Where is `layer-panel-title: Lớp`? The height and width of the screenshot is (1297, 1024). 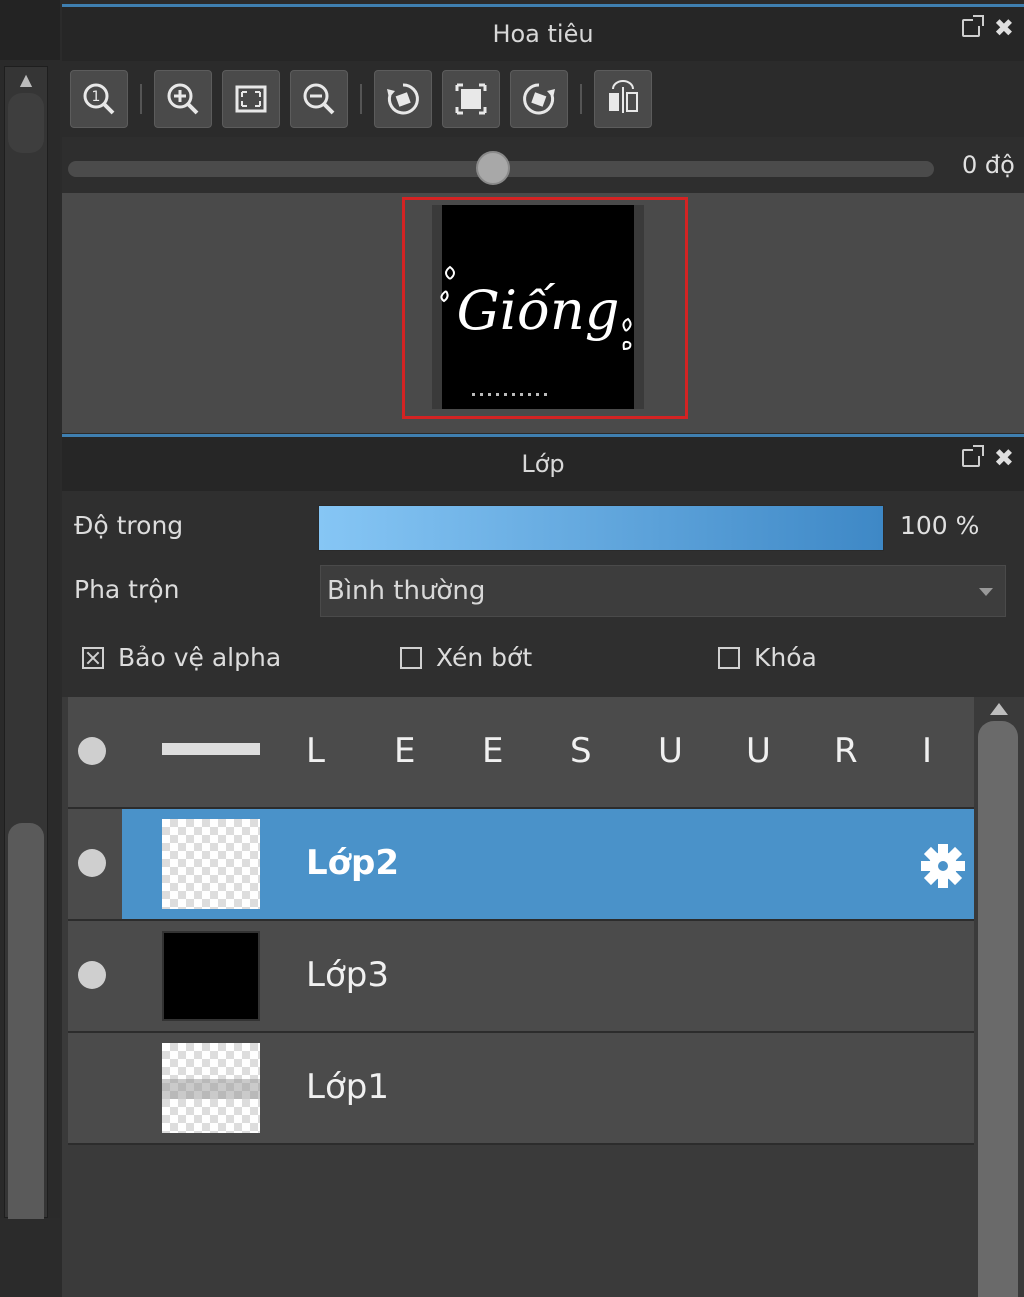
layer-panel-title: Lớp is located at coordinates (543, 464).